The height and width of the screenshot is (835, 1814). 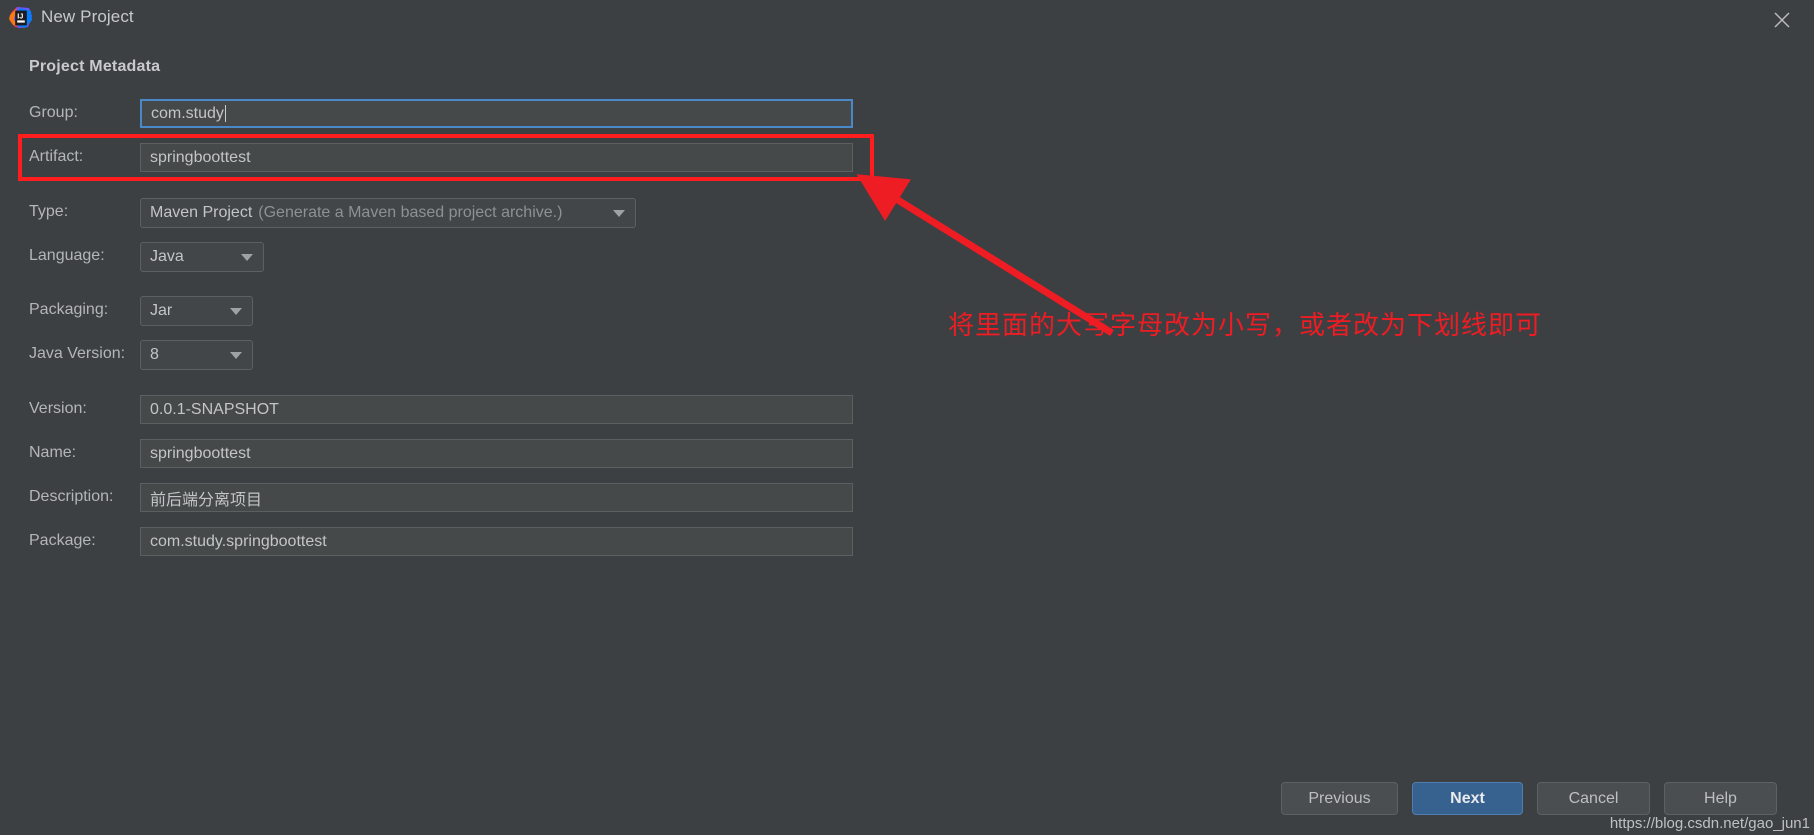 What do you see at coordinates (196, 355) in the screenshot?
I see `java-version-dropdown: 8` at bounding box center [196, 355].